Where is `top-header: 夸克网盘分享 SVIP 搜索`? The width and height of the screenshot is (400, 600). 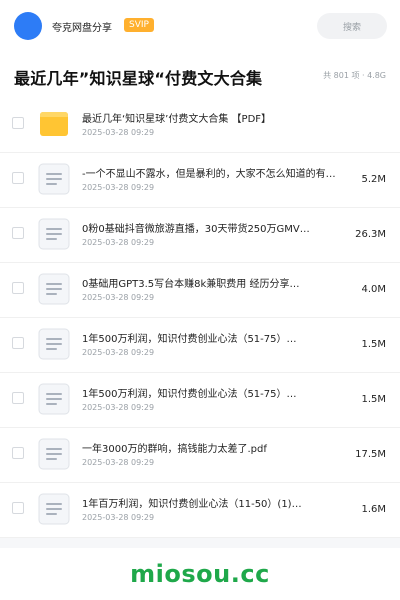
top-header: 夸克网盘分享 SVIP 搜索 is located at coordinates (200, 26).